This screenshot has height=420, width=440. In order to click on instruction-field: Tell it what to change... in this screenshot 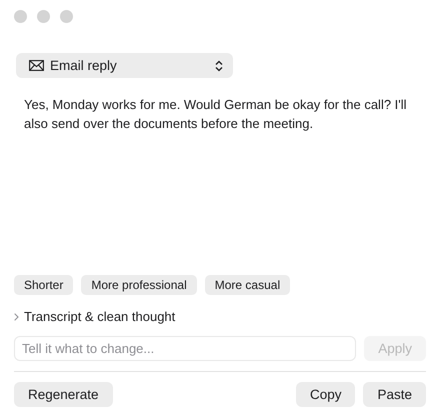, I will do `click(185, 348)`.